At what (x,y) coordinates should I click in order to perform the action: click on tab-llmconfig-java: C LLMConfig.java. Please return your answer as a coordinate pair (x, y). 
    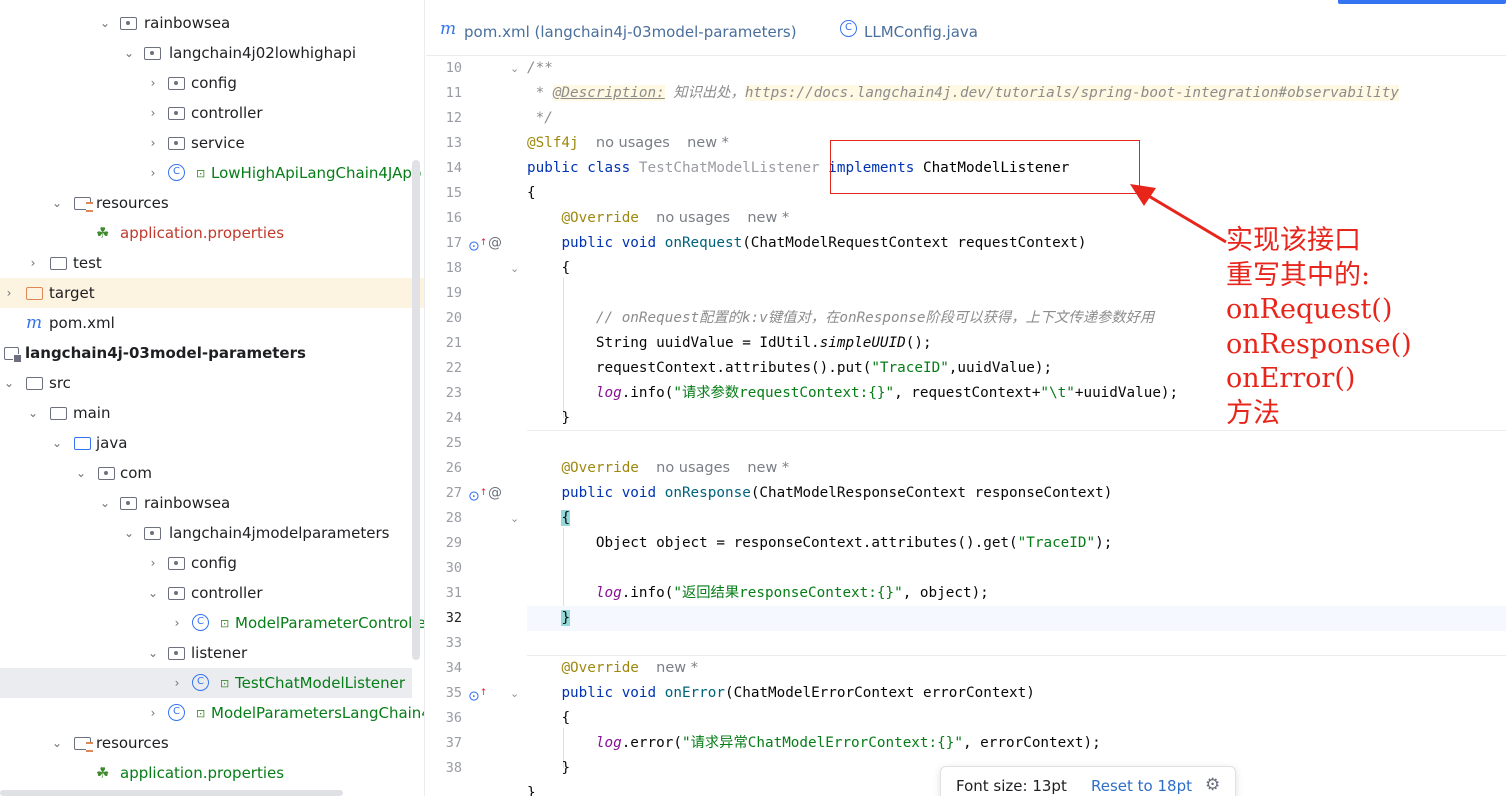
    Looking at the image, I should click on (920, 32).